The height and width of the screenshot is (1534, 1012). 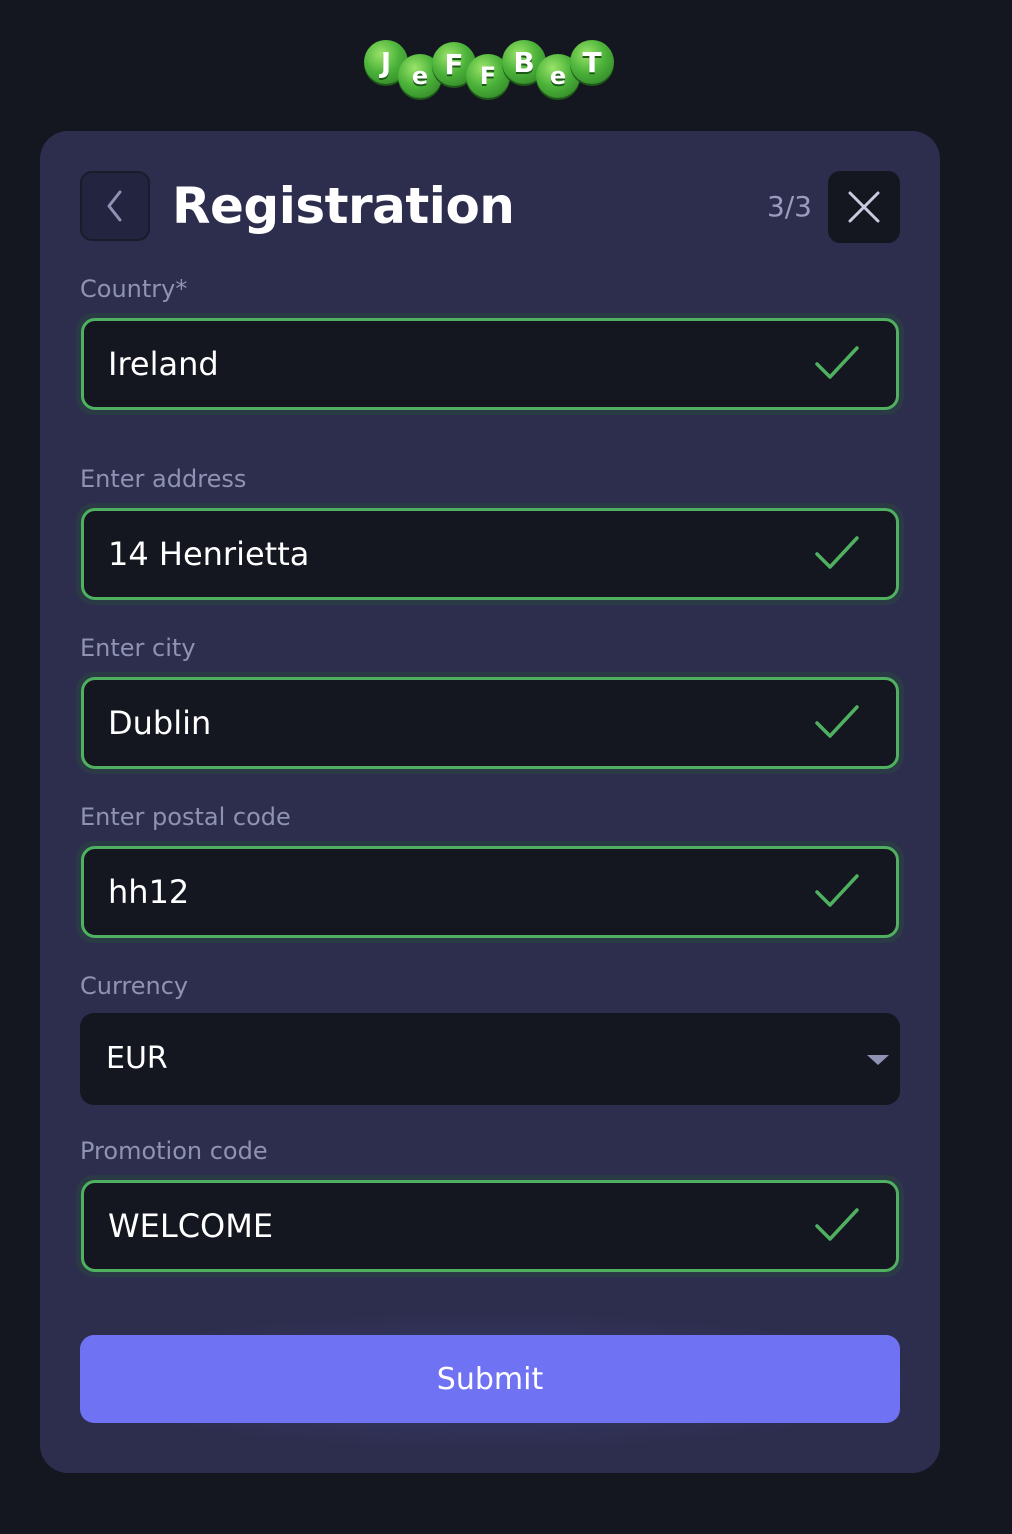 I want to click on country-label: Country*, so click(x=134, y=289).